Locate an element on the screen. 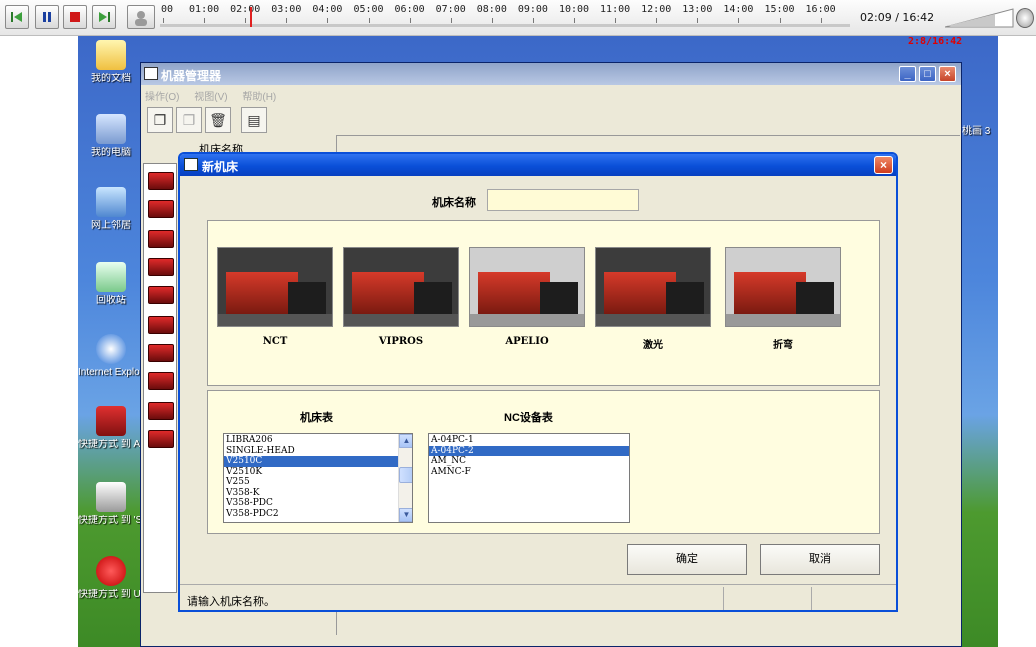 The height and width of the screenshot is (647, 1036). delete-button: 🗑 is located at coordinates (218, 120).